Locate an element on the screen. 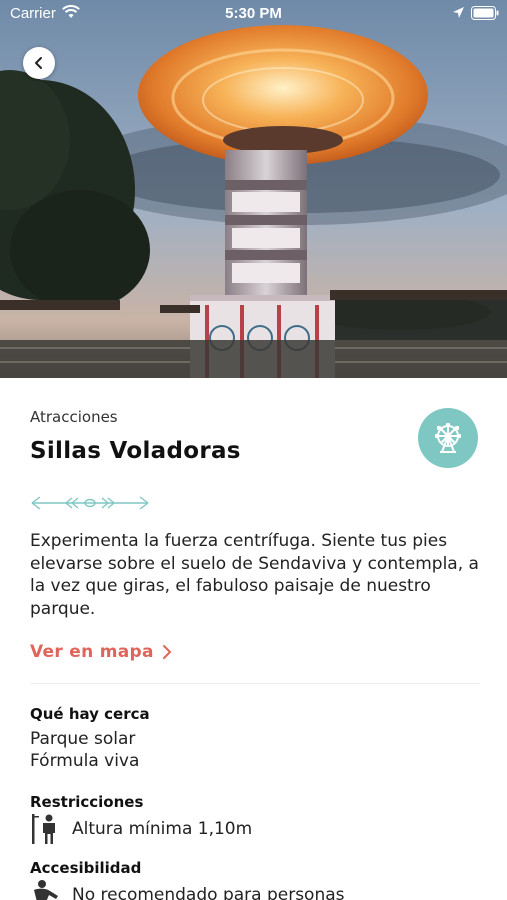 The width and height of the screenshot is (507, 900). status-time: 5:30 PM is located at coordinates (253, 13).